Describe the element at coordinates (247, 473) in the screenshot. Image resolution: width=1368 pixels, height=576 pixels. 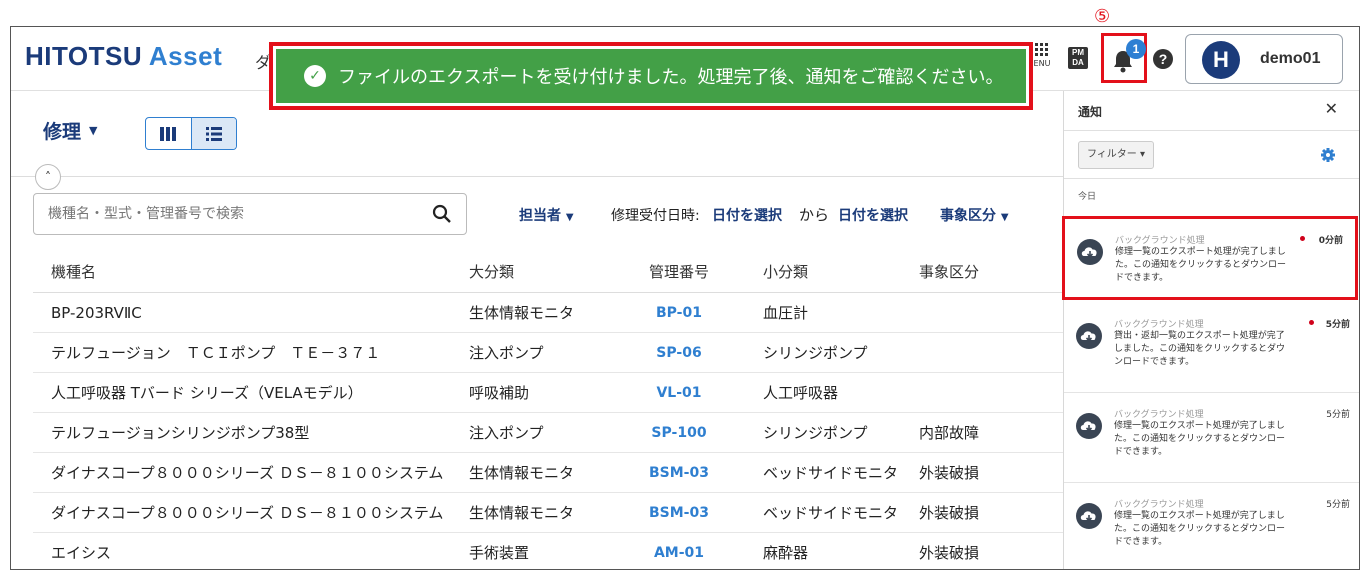
I see `cell-model: ダイナスコープ８０００シリーズ ＤＳ－８１００システム` at that location.